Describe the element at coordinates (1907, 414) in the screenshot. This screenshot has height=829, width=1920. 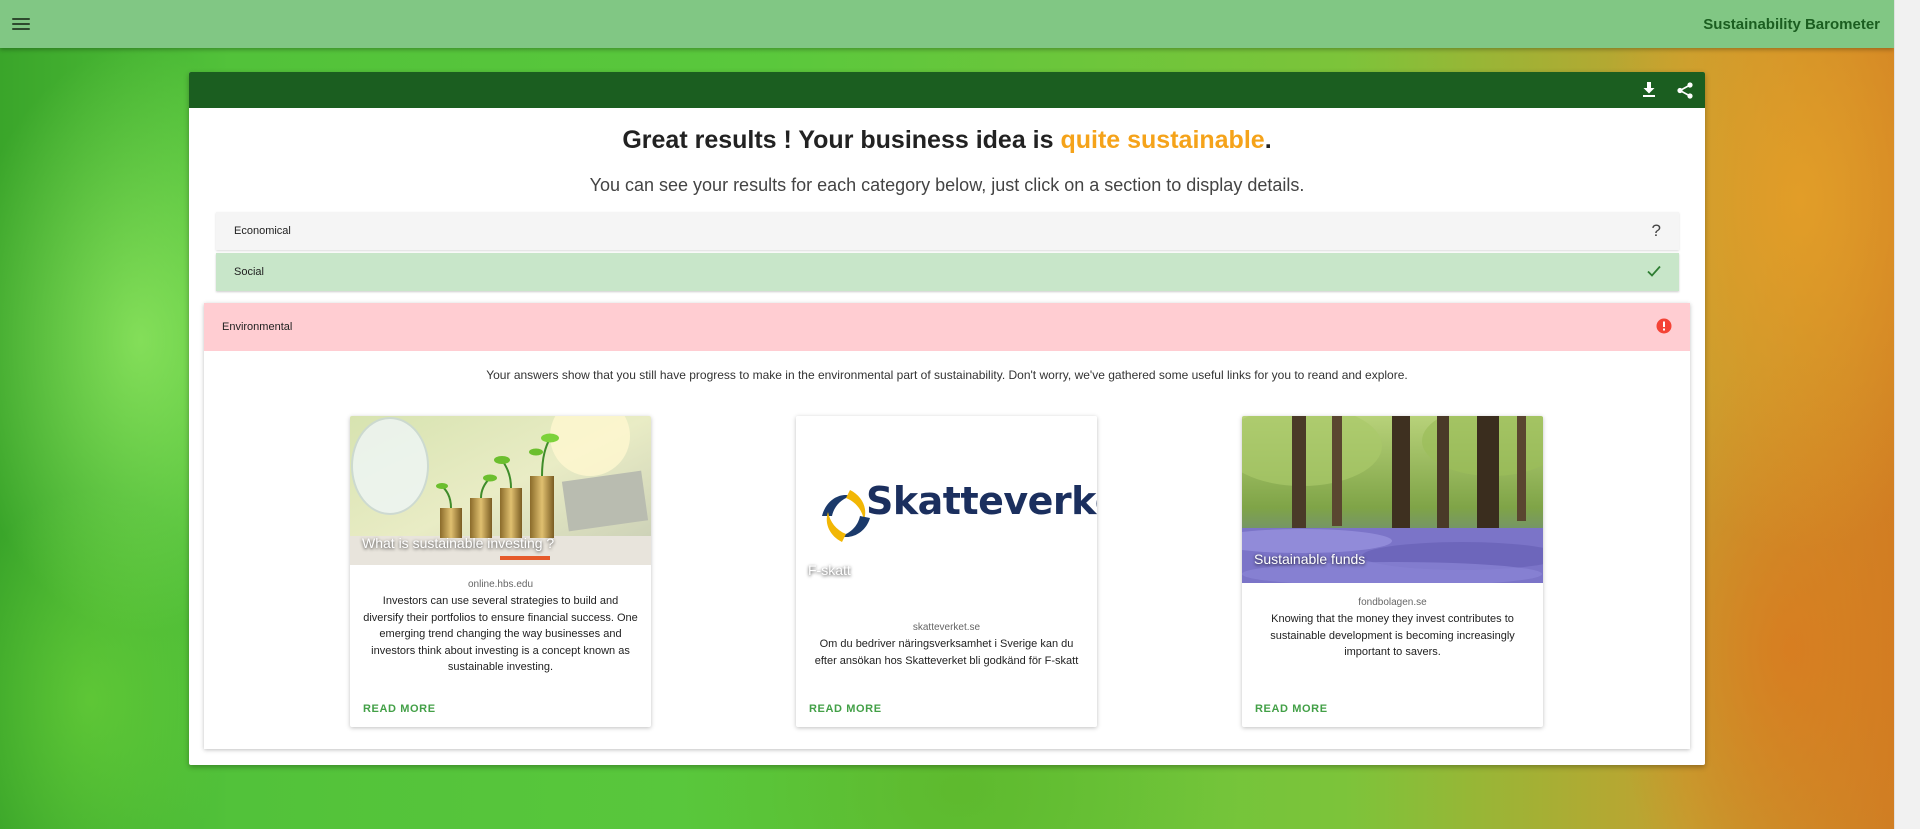
I see `page-scrollbar` at that location.